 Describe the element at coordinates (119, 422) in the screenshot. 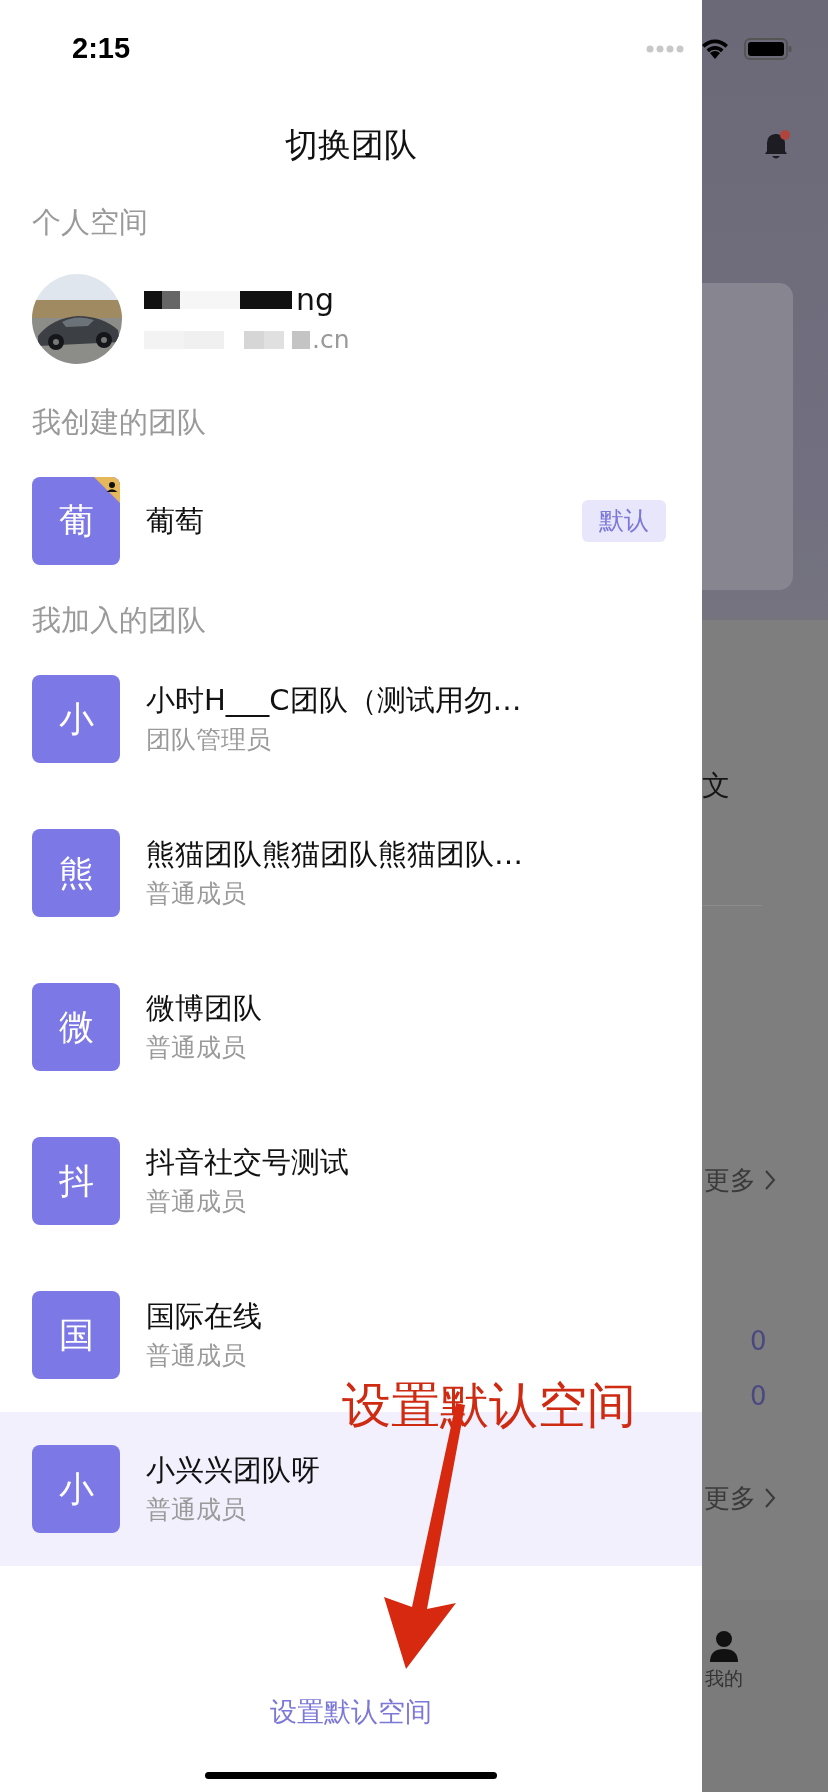

I see `section-heading: 我创建的团队` at that location.